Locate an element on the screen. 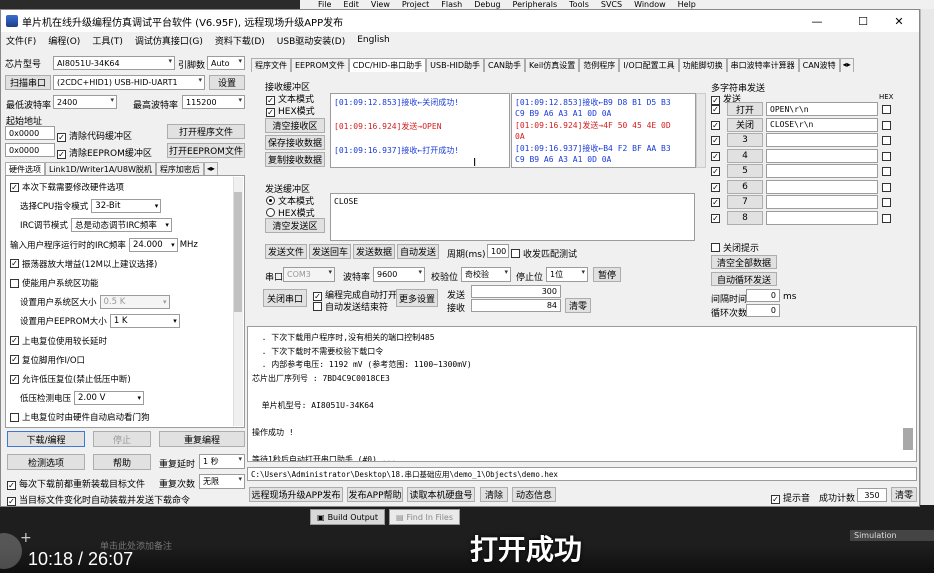  multi-send-button: 6 is located at coordinates (745, 186).